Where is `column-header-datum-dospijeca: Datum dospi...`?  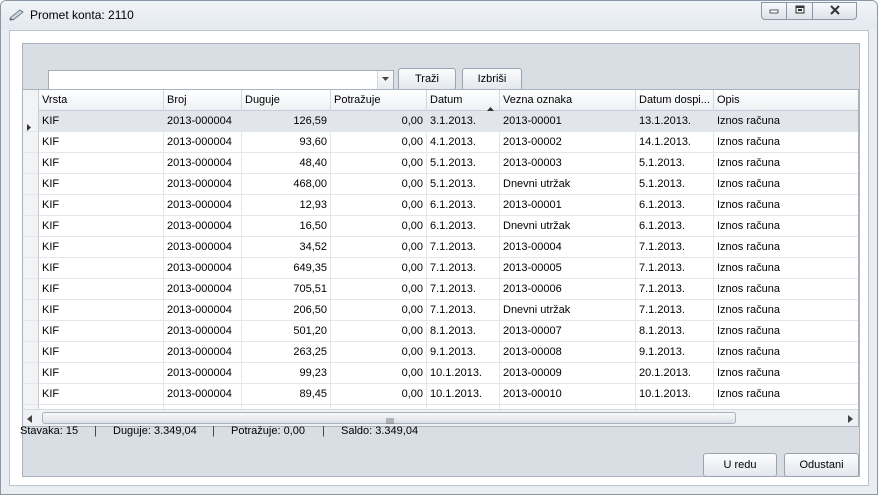
column-header-datum-dospijeca: Datum dospi... is located at coordinates (675, 100).